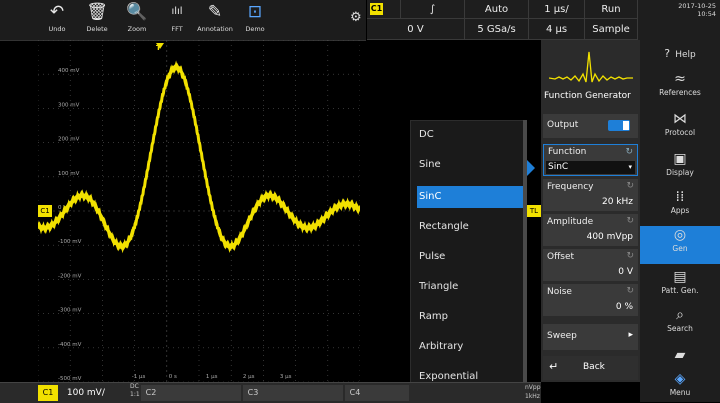  I want to click on channel-2-tab: C2, so click(191, 393).